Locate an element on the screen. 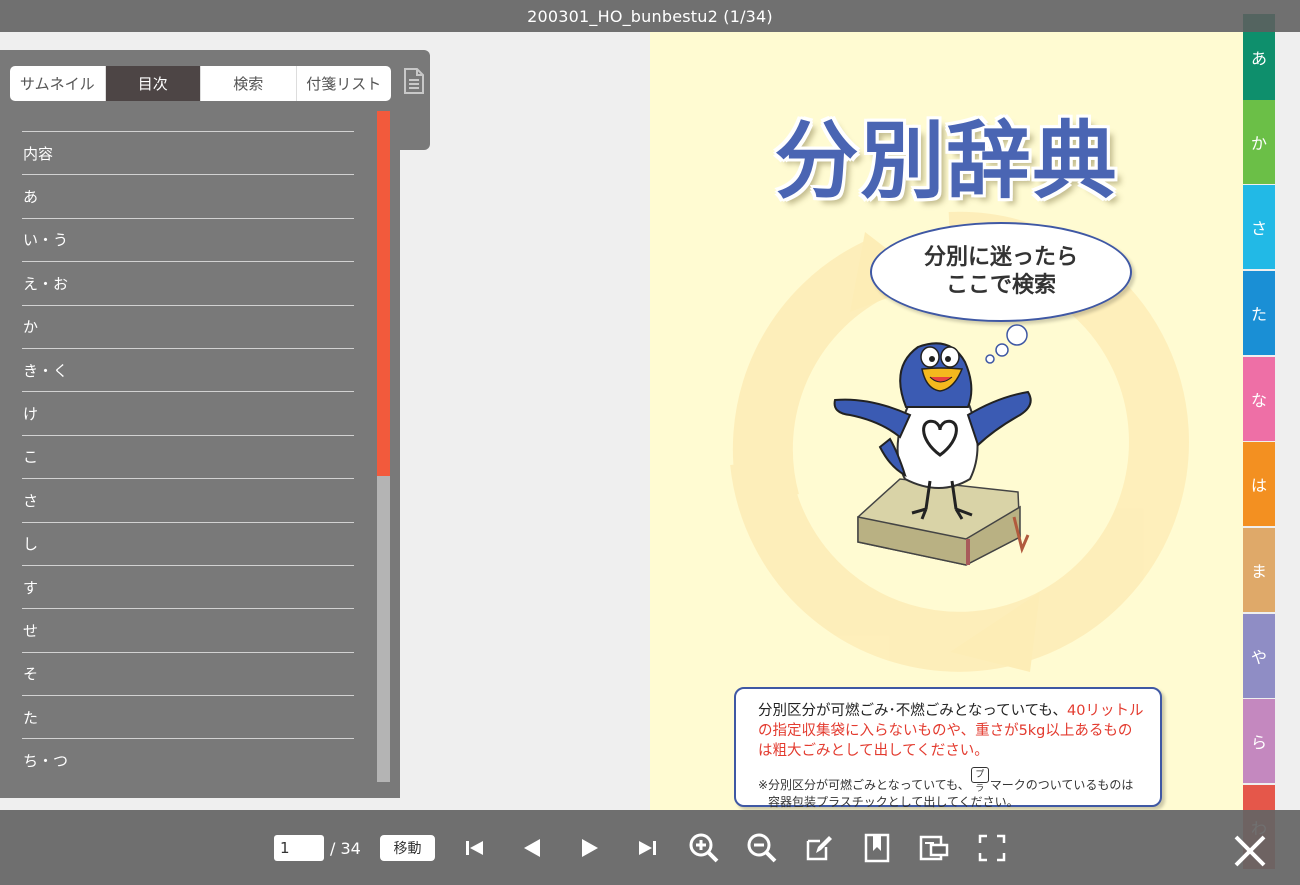 Image resolution: width=1300 pixels, height=885 pixels. toc-scrollbar-thumb is located at coordinates (383, 293).